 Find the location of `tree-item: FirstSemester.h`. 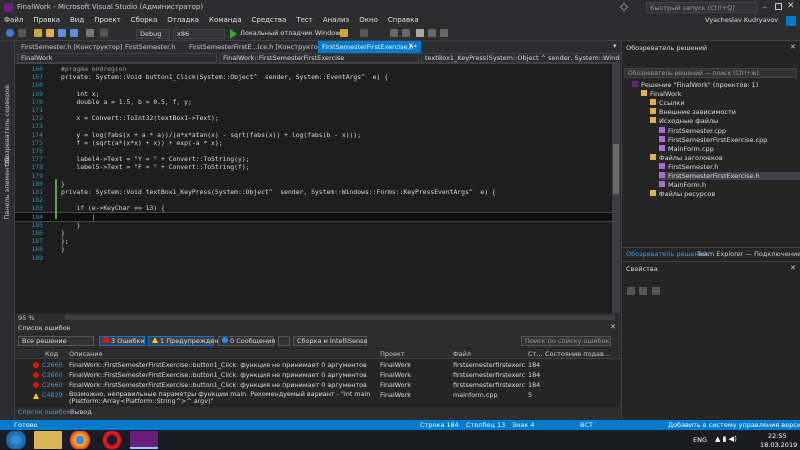

tree-item: FirstSemester.h is located at coordinates (729, 166).